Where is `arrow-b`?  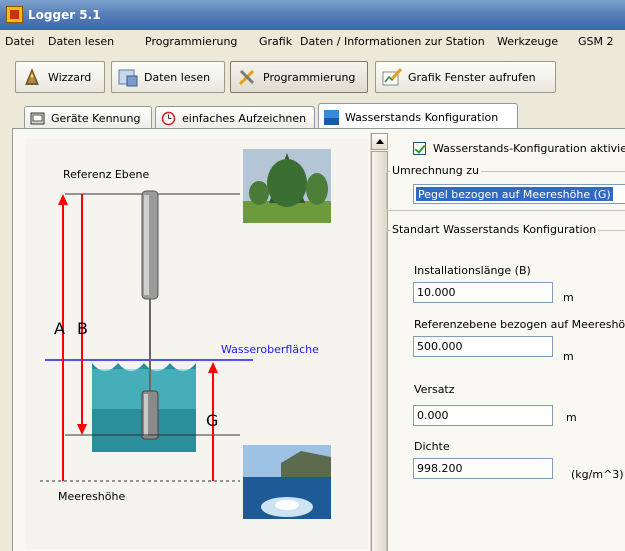 arrow-b is located at coordinates (82, 314).